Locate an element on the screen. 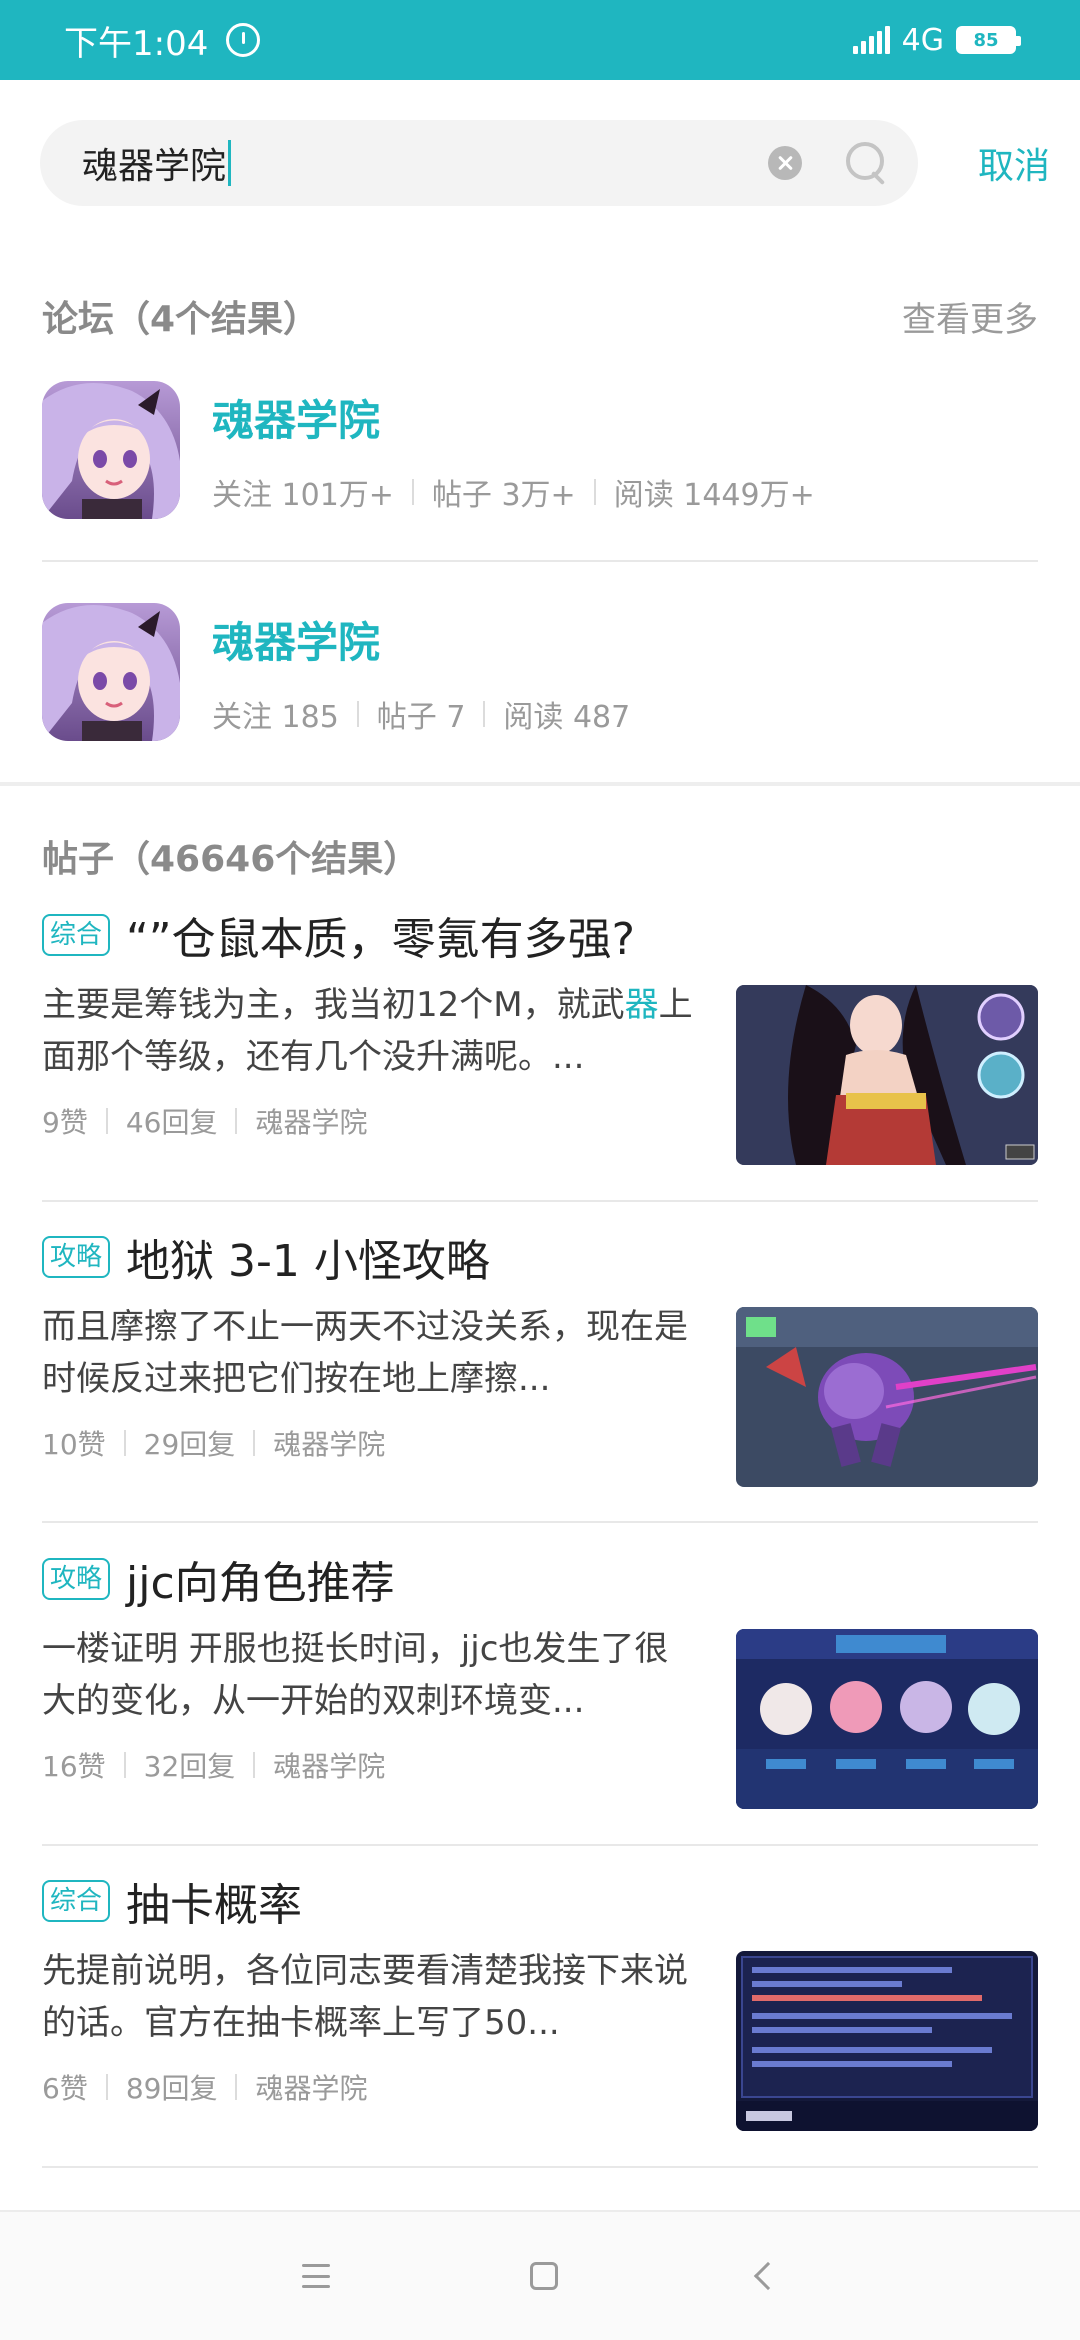 This screenshot has width=1080, height=2340. status-right: 4G 85 is located at coordinates (936, 40).